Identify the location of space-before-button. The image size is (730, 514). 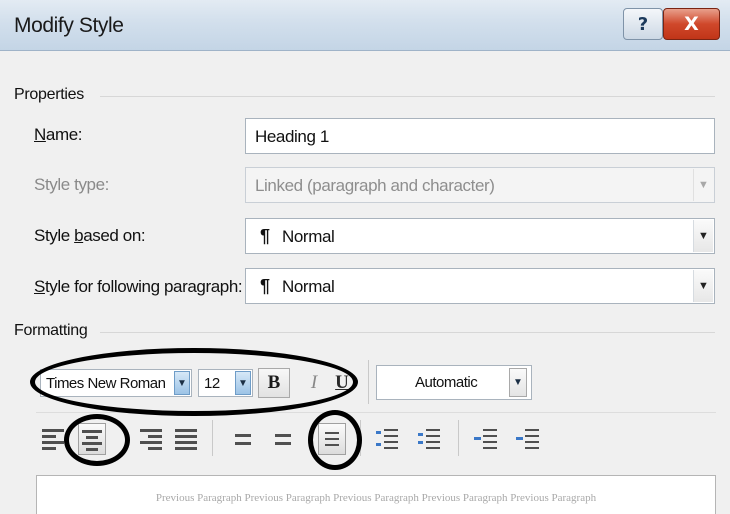
(388, 439).